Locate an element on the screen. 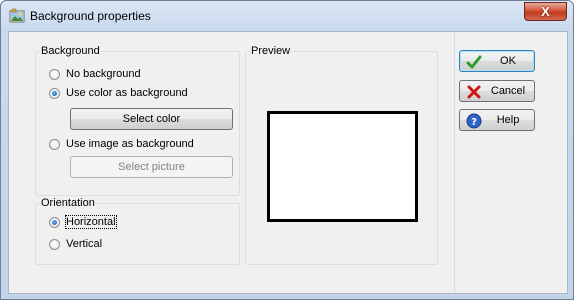 Image resolution: width=576 pixels, height=302 pixels. ok-label: OK is located at coordinates (508, 61).